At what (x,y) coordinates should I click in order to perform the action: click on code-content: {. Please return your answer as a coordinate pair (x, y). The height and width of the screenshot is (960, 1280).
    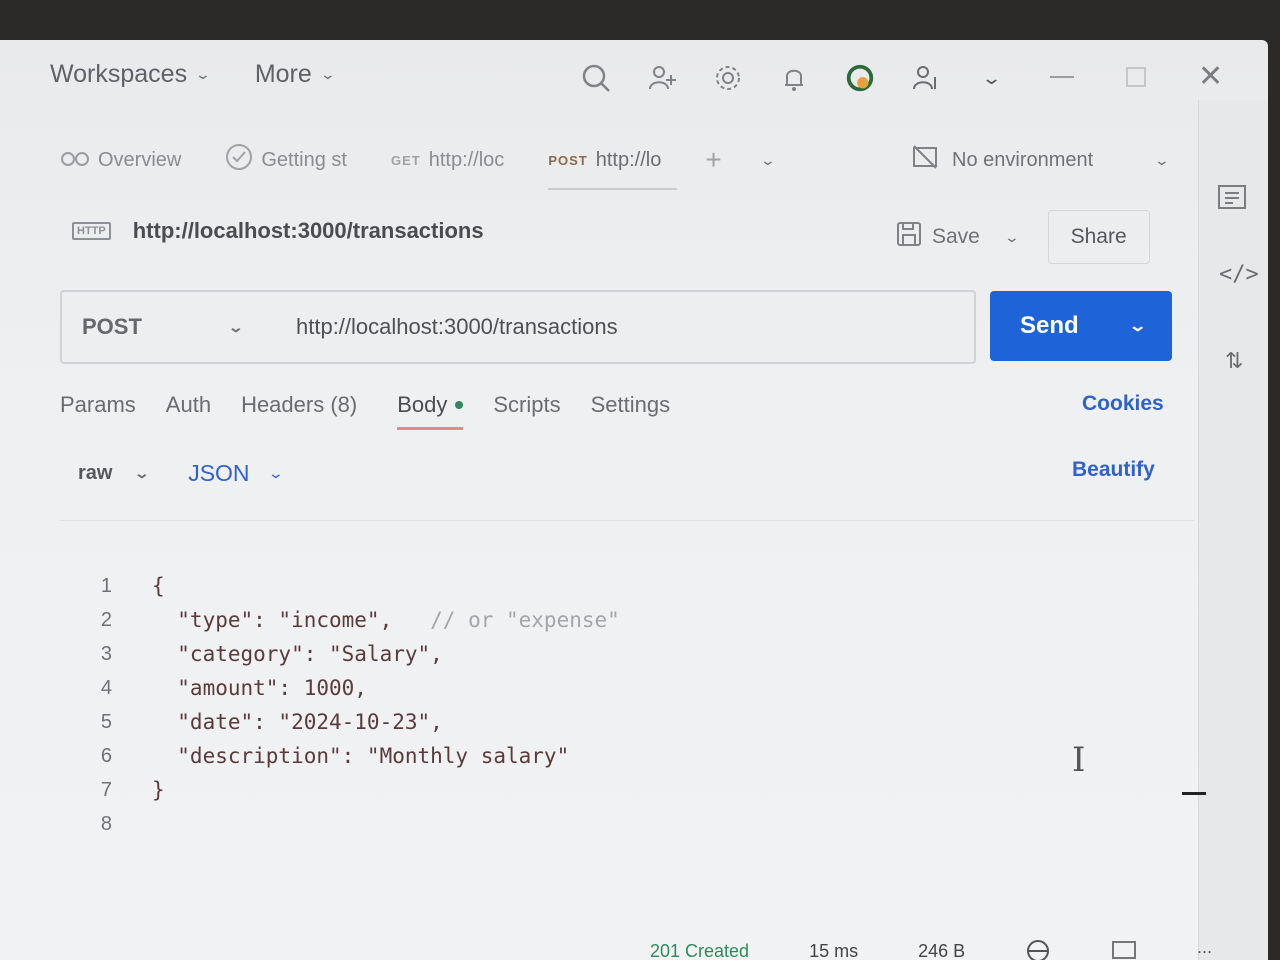
    Looking at the image, I should click on (158, 586).